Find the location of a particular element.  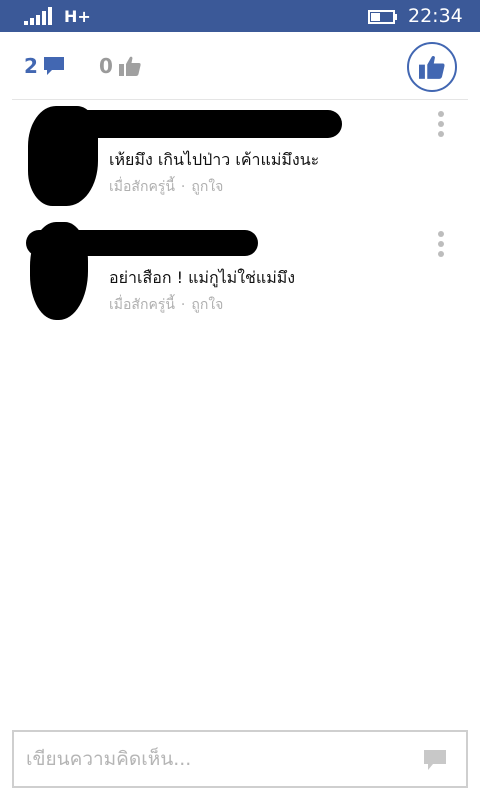

like-count: 0 is located at coordinates (106, 66).